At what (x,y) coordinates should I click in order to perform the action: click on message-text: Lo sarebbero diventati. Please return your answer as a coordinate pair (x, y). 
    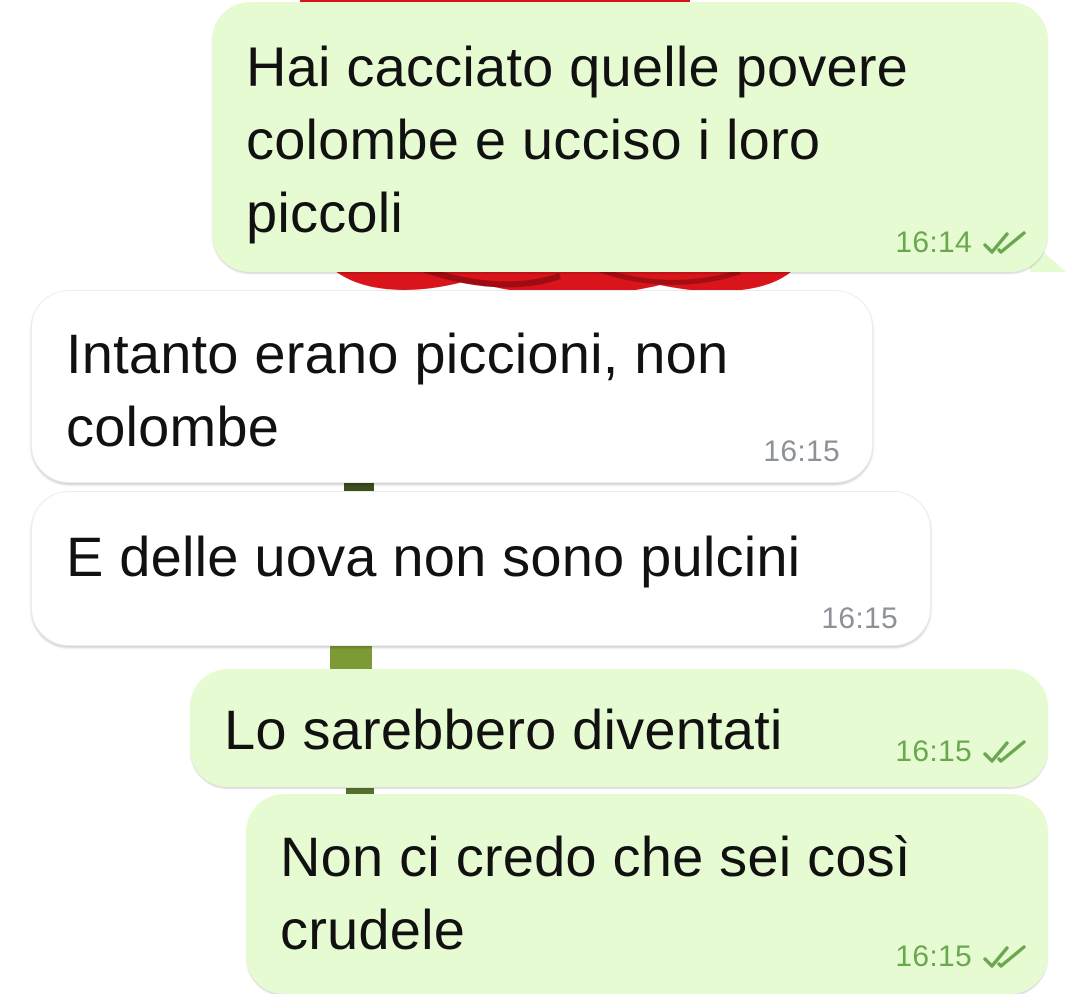
    Looking at the image, I should click on (503, 729).